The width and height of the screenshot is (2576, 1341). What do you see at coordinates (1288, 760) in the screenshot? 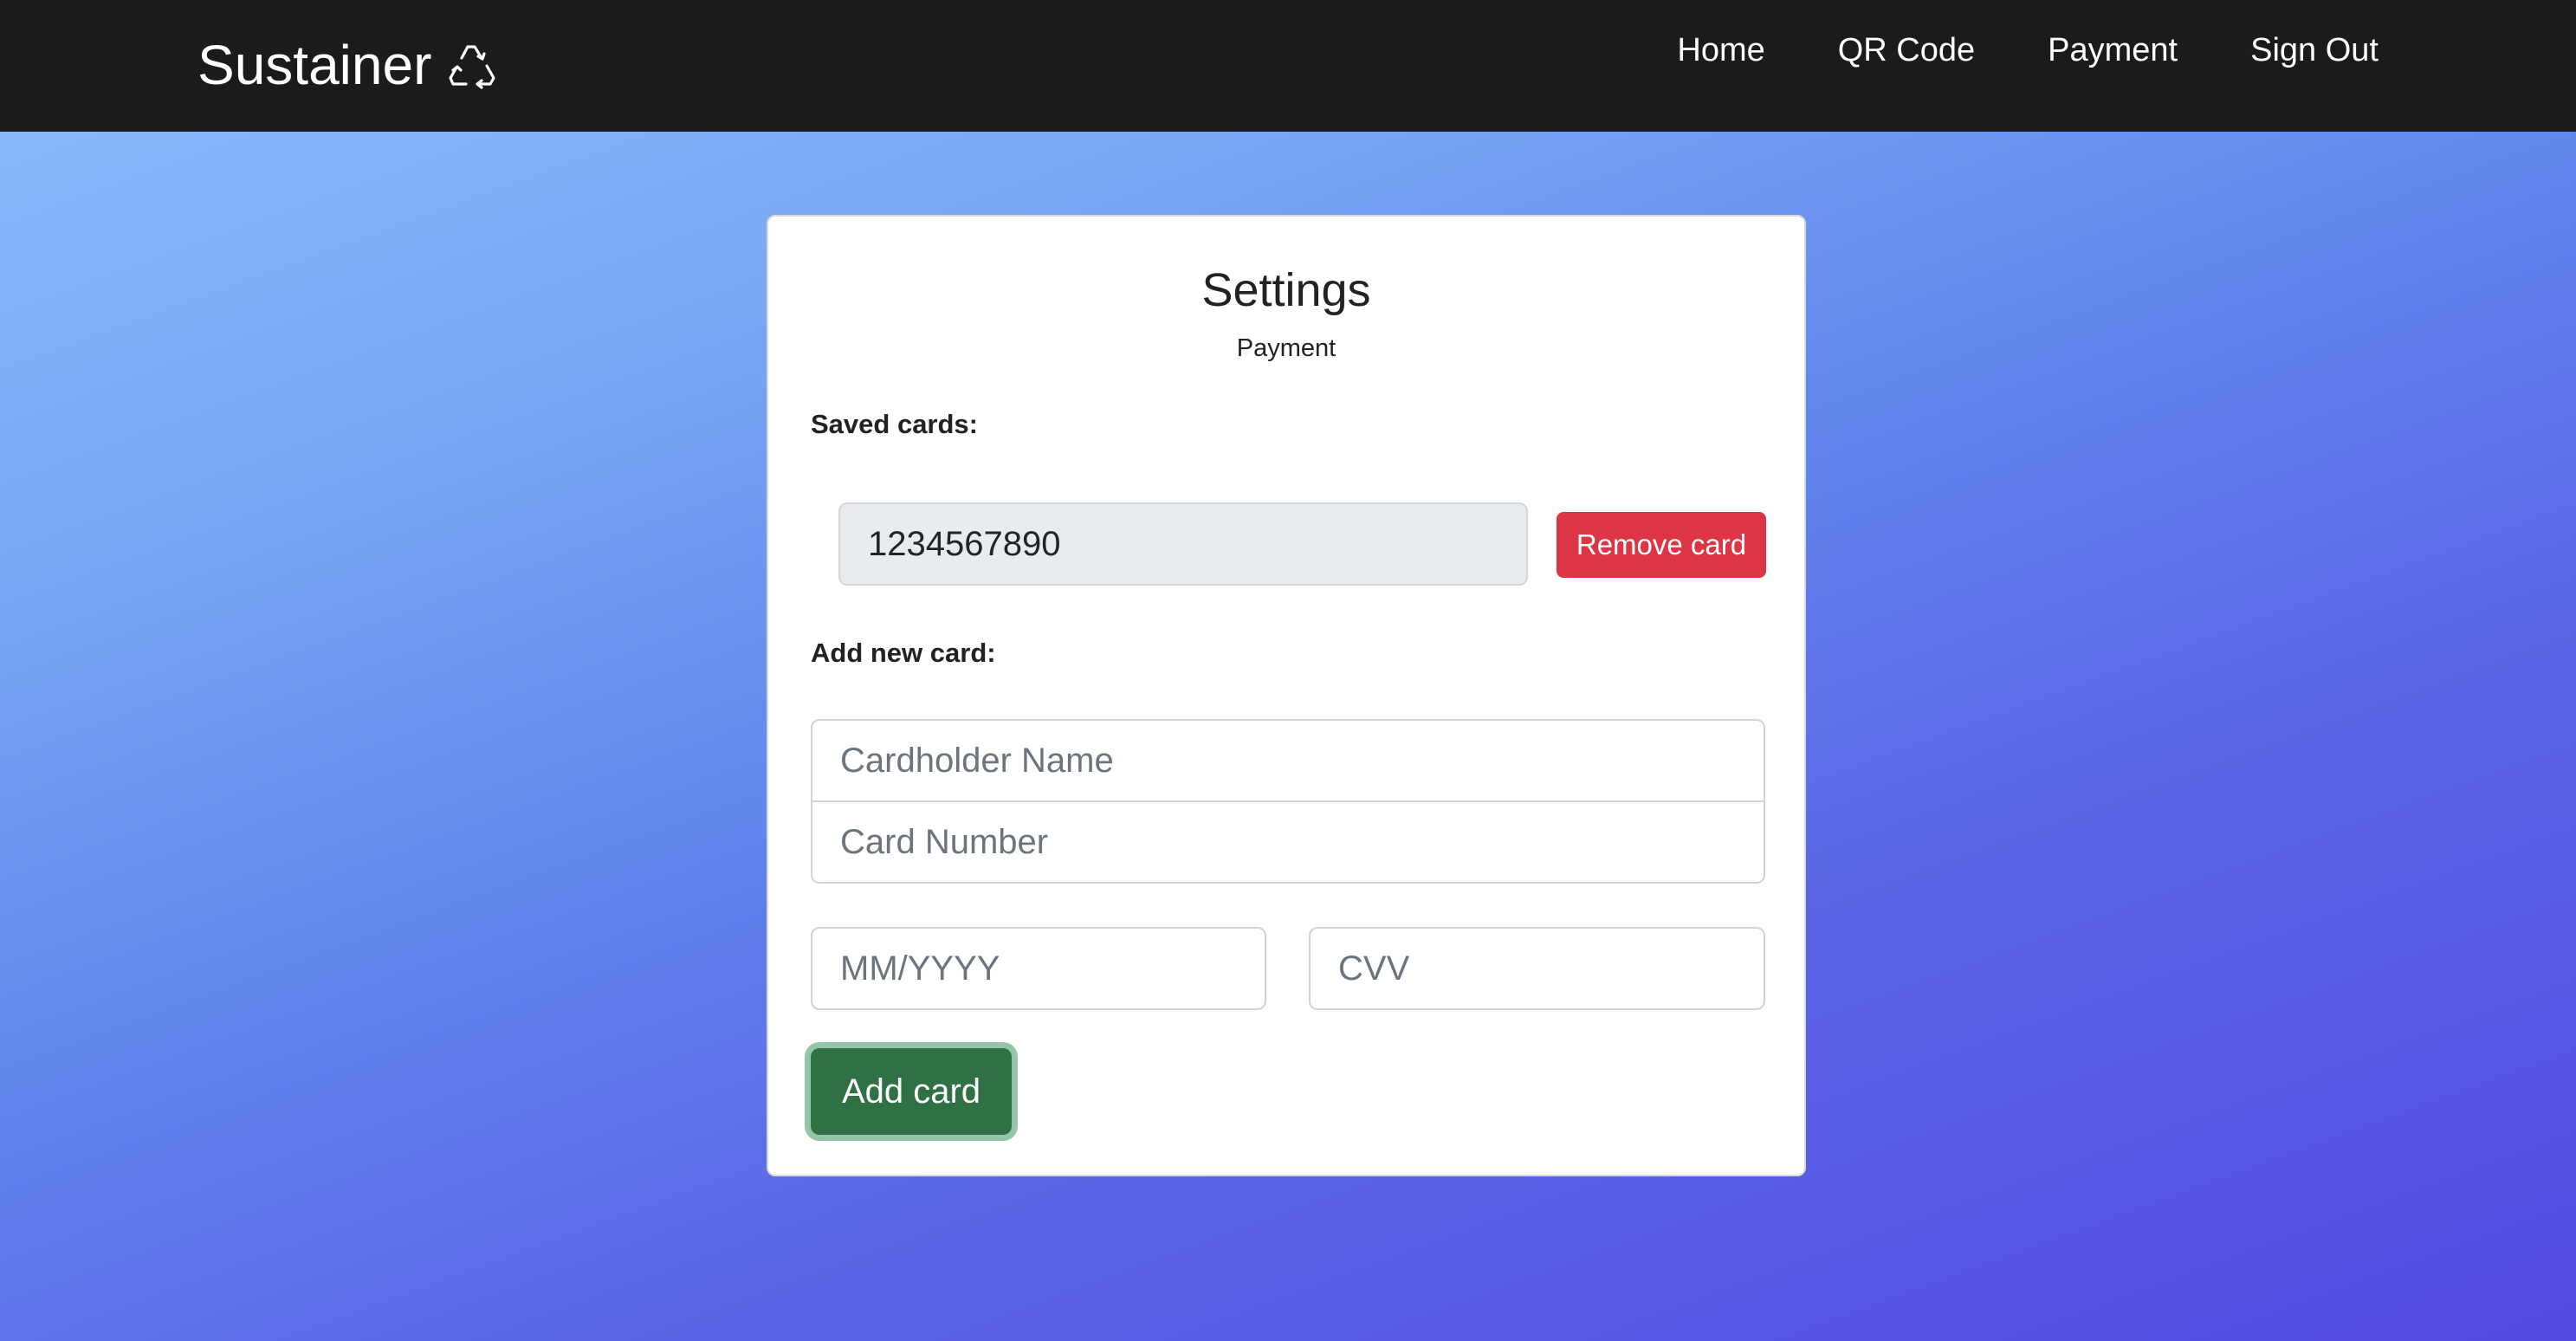
I see `cardholder-name-input` at bounding box center [1288, 760].